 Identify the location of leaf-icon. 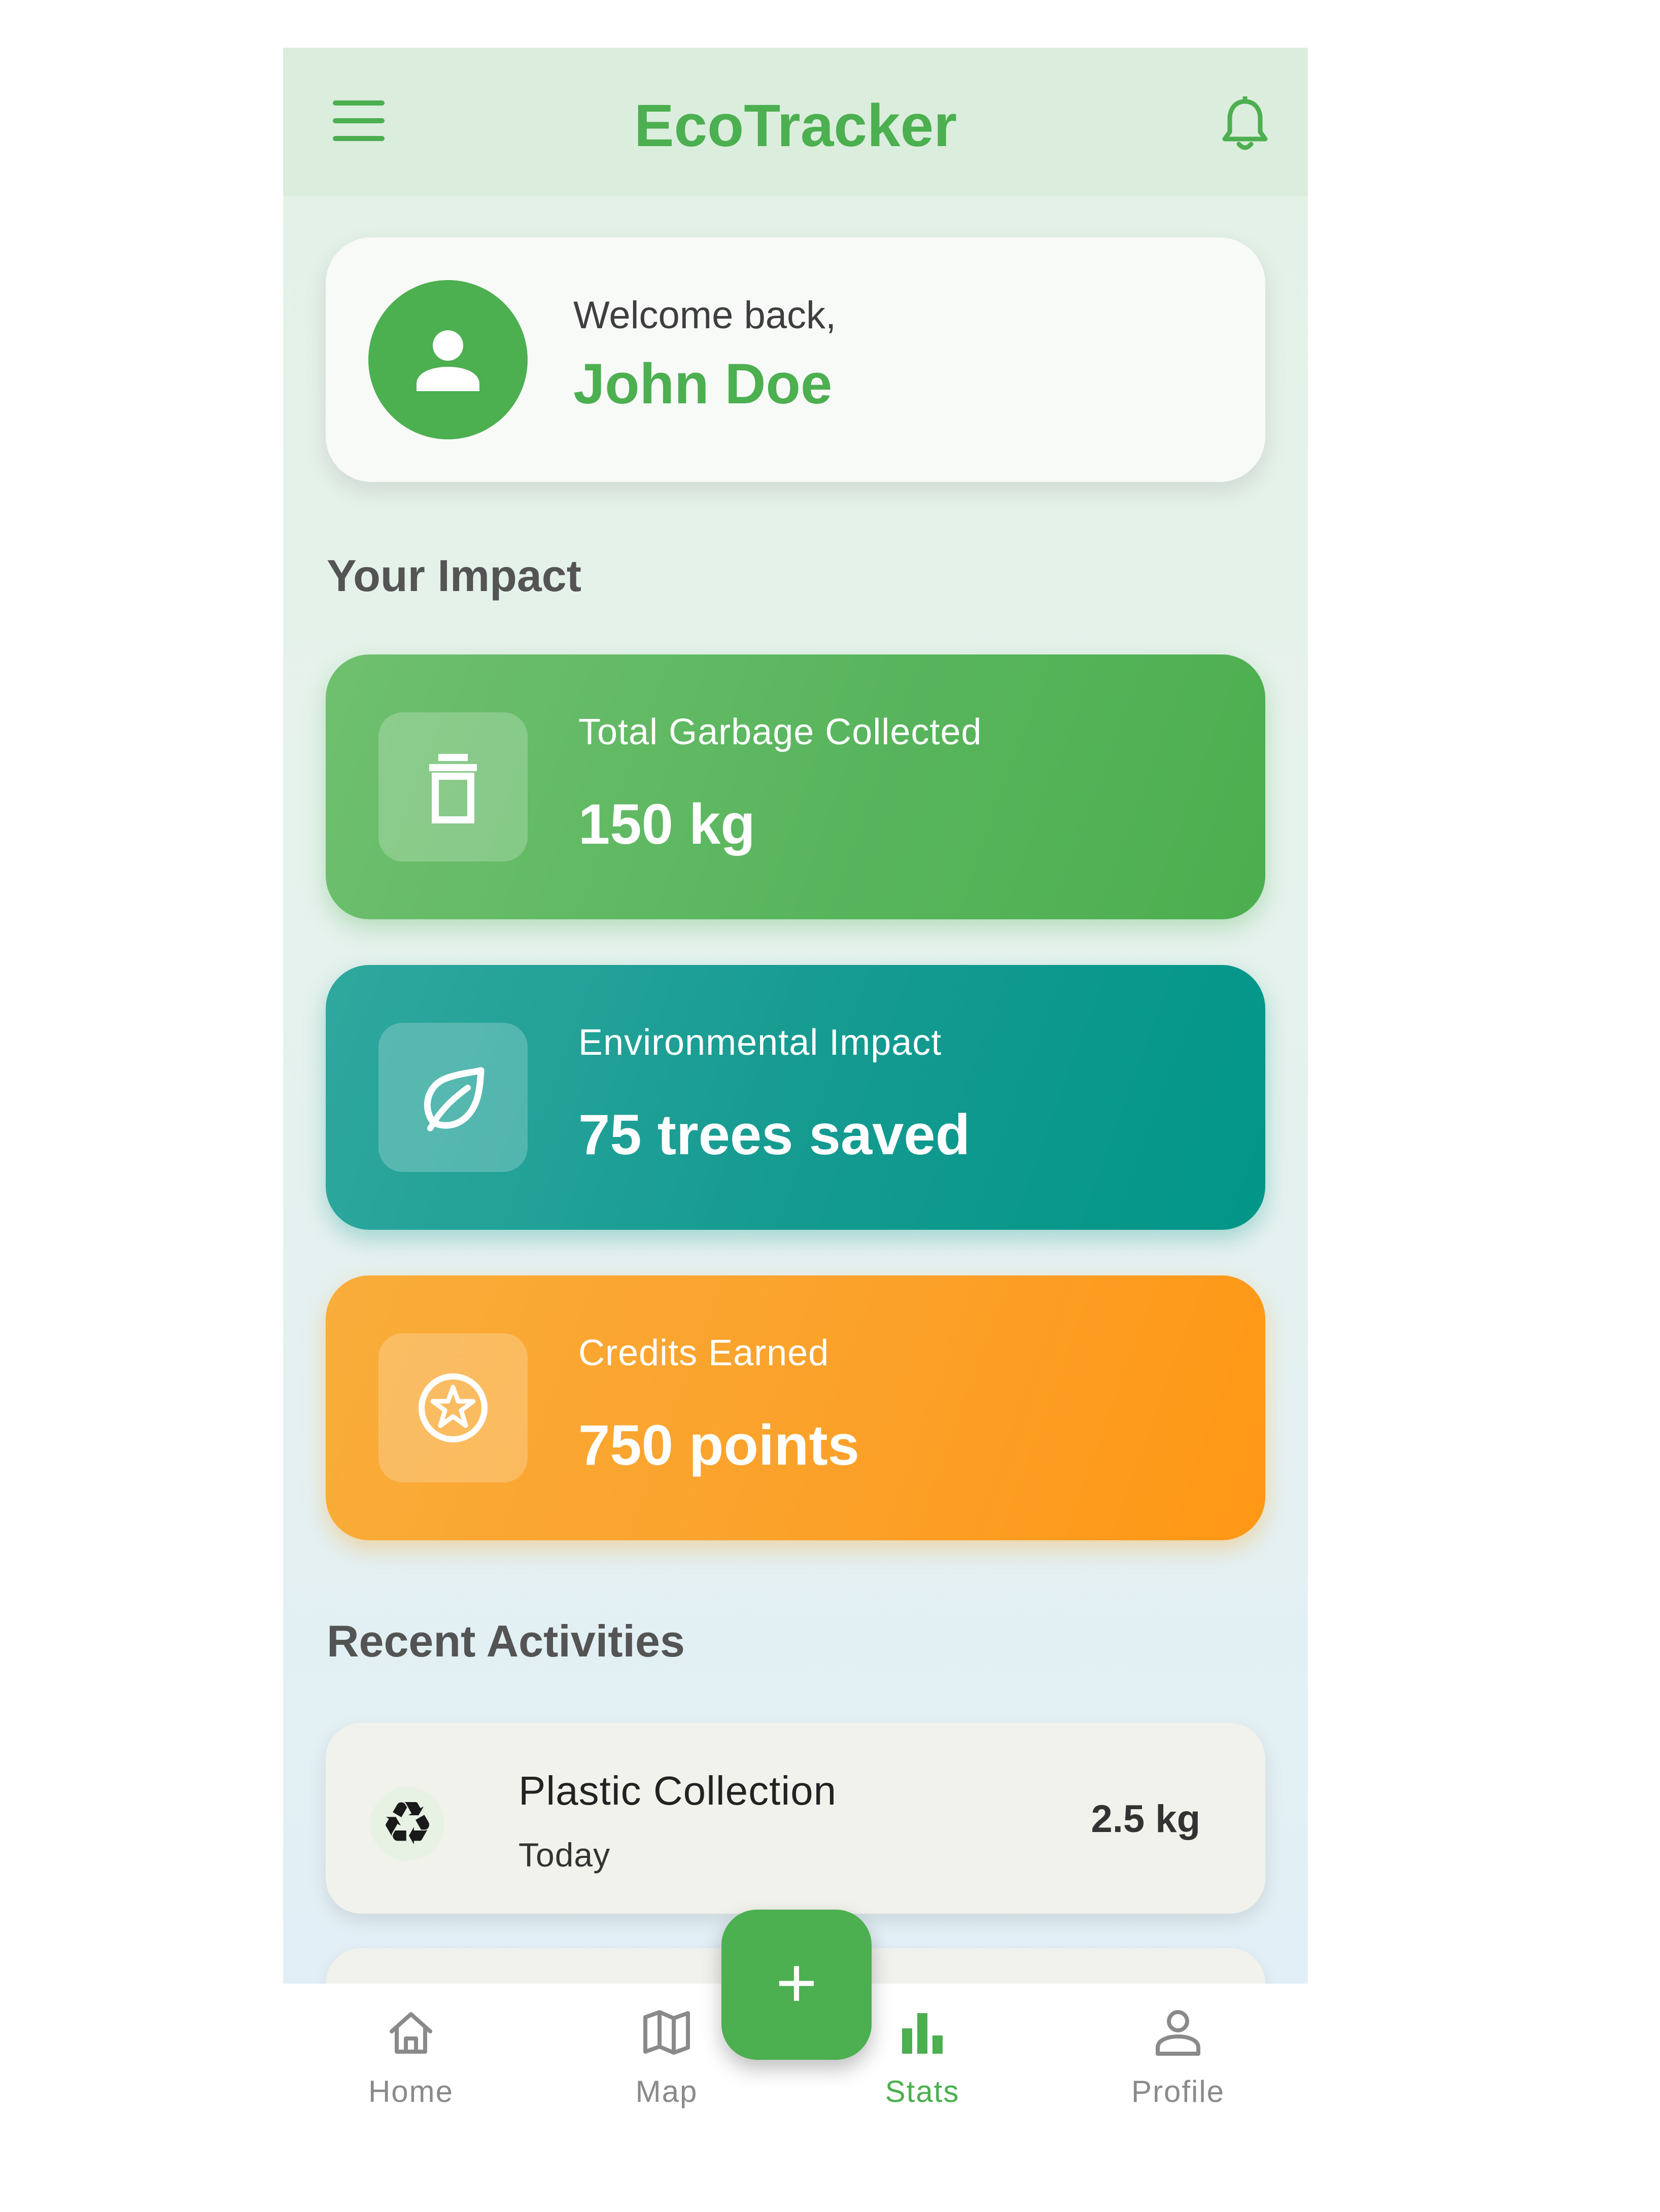
(454, 1099).